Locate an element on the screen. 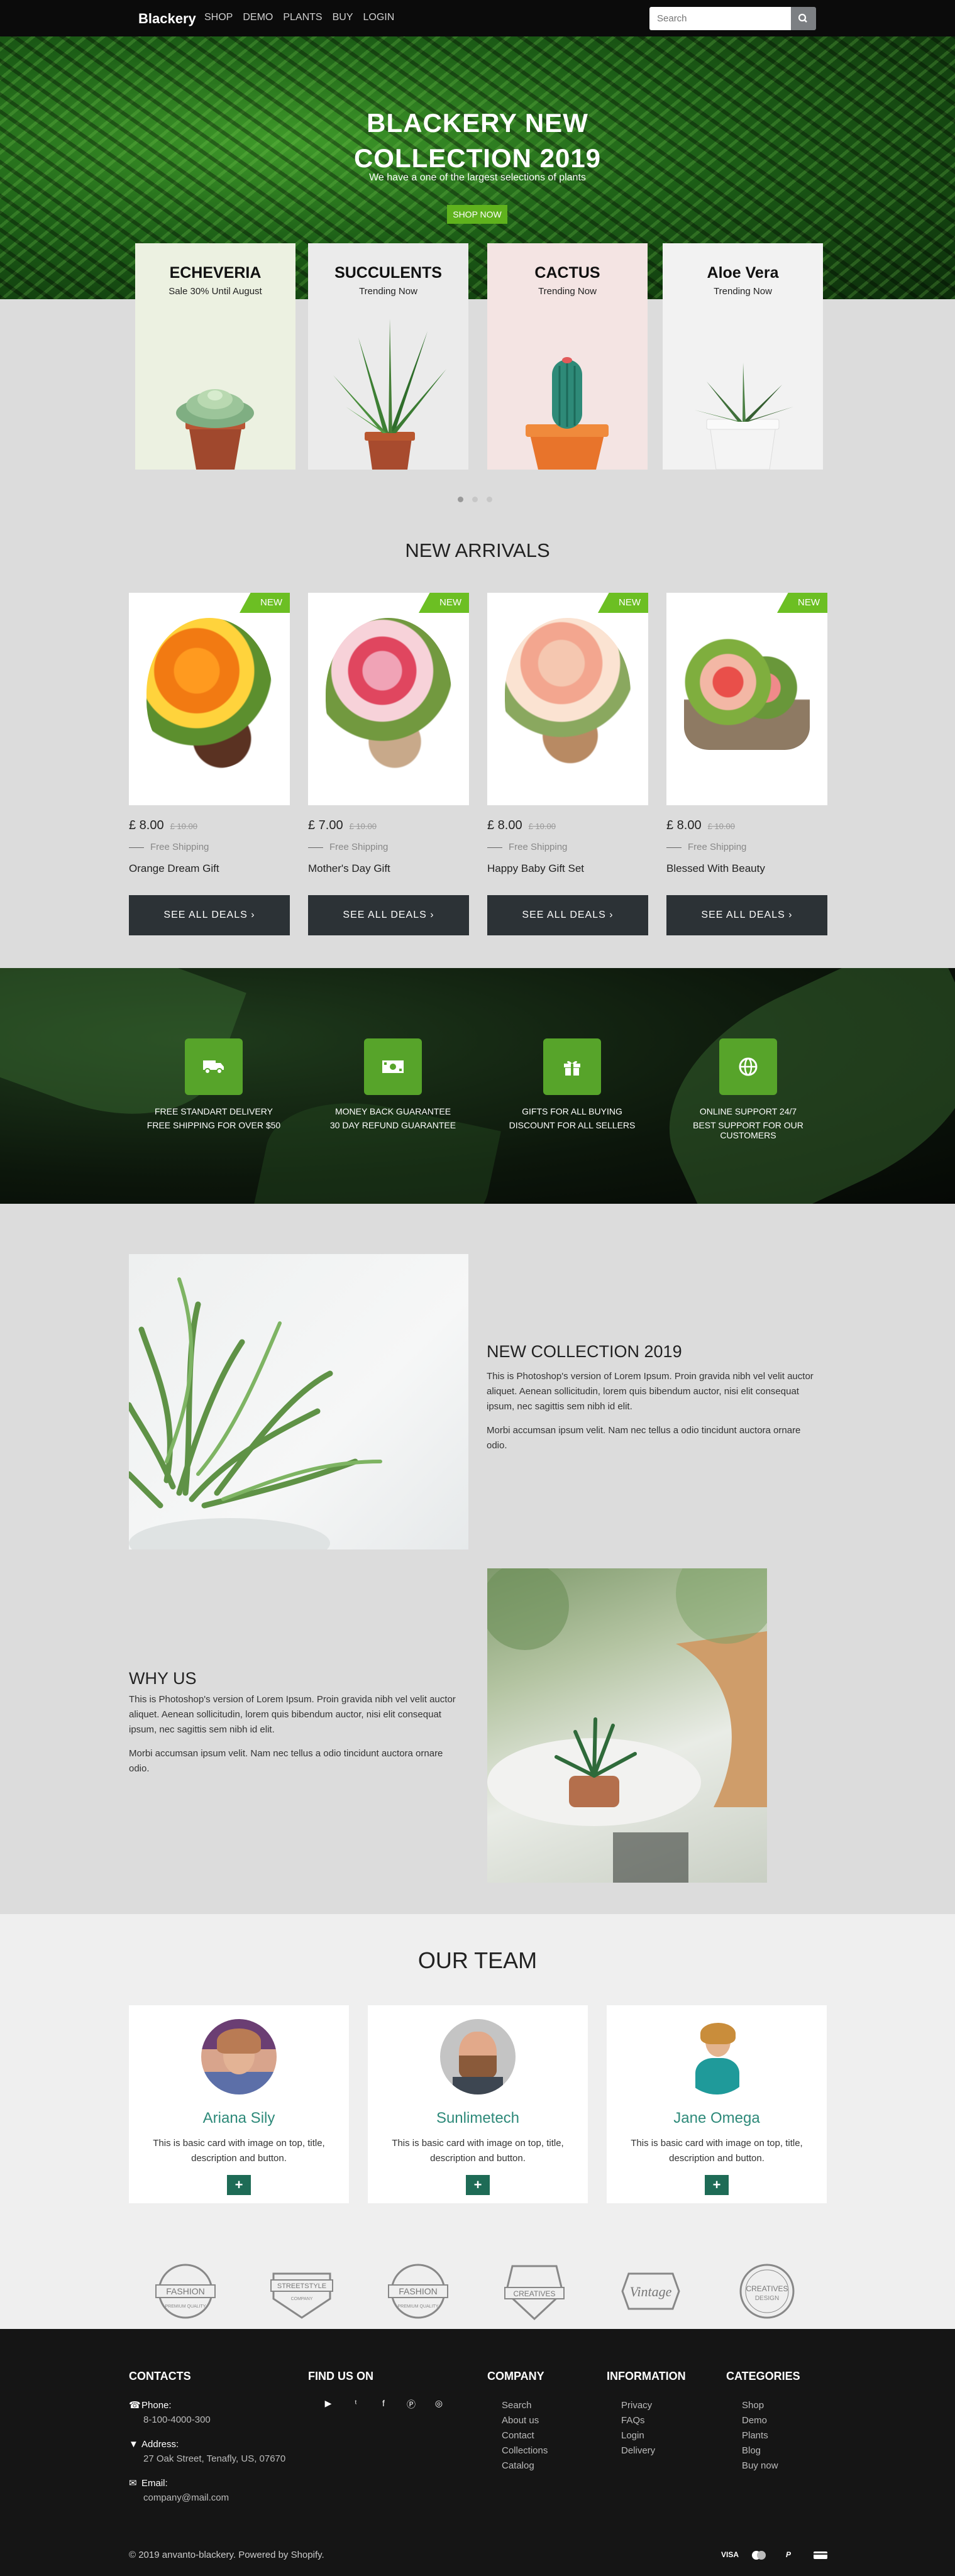 The image size is (955, 2576). echeveria-plant-image is located at coordinates (215, 430).